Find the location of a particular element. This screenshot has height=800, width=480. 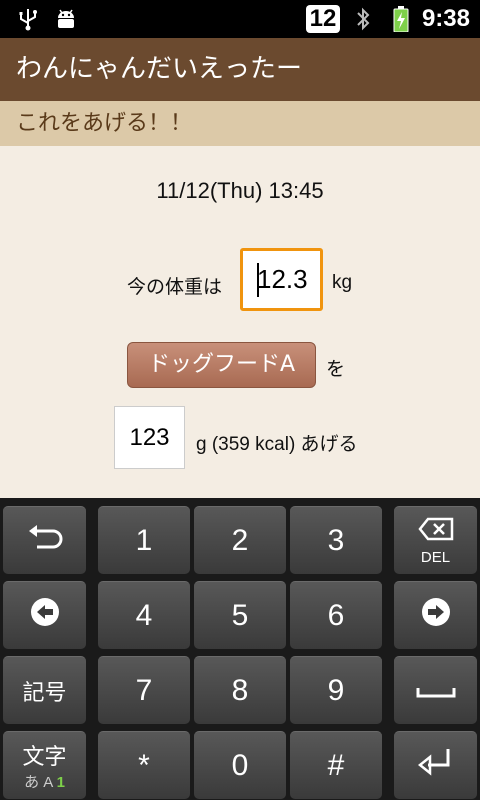

delete-key: DEL is located at coordinates (435, 540).